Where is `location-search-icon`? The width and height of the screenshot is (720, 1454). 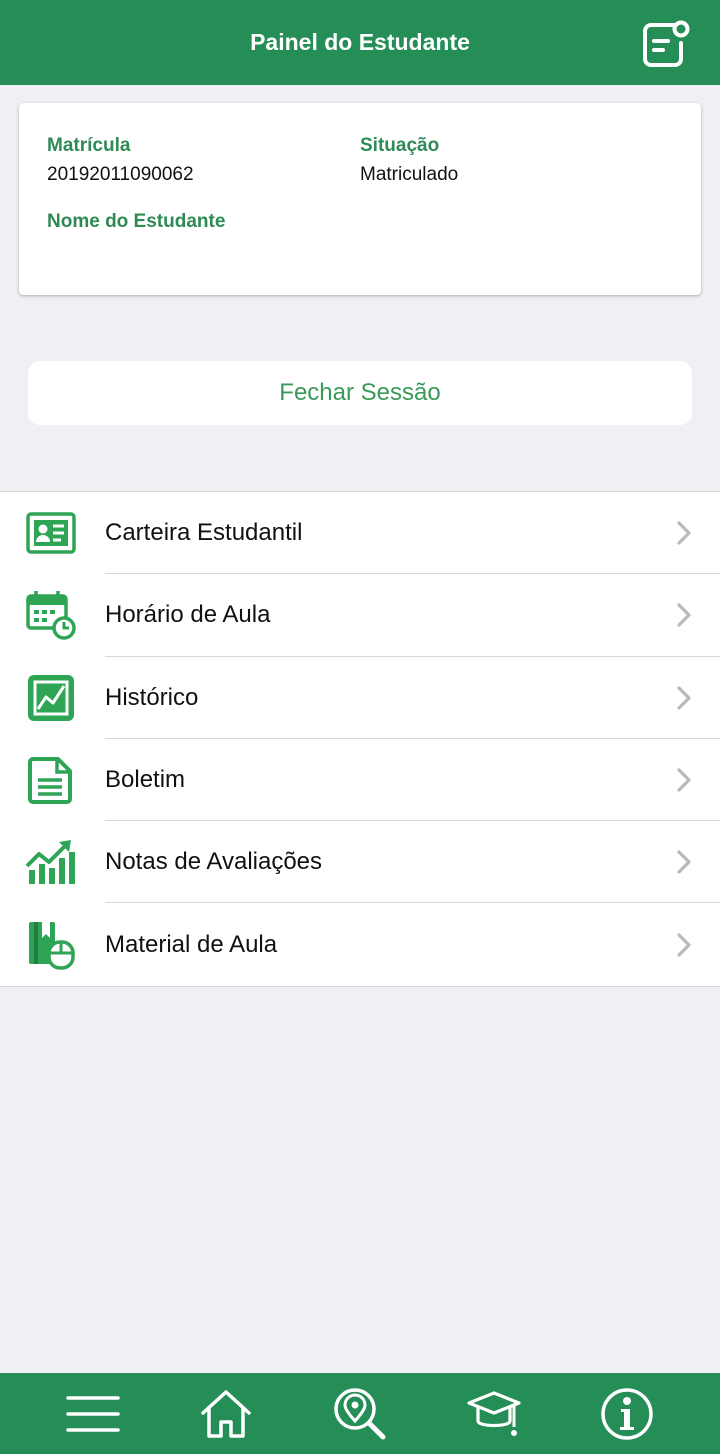 location-search-icon is located at coordinates (360, 1413).